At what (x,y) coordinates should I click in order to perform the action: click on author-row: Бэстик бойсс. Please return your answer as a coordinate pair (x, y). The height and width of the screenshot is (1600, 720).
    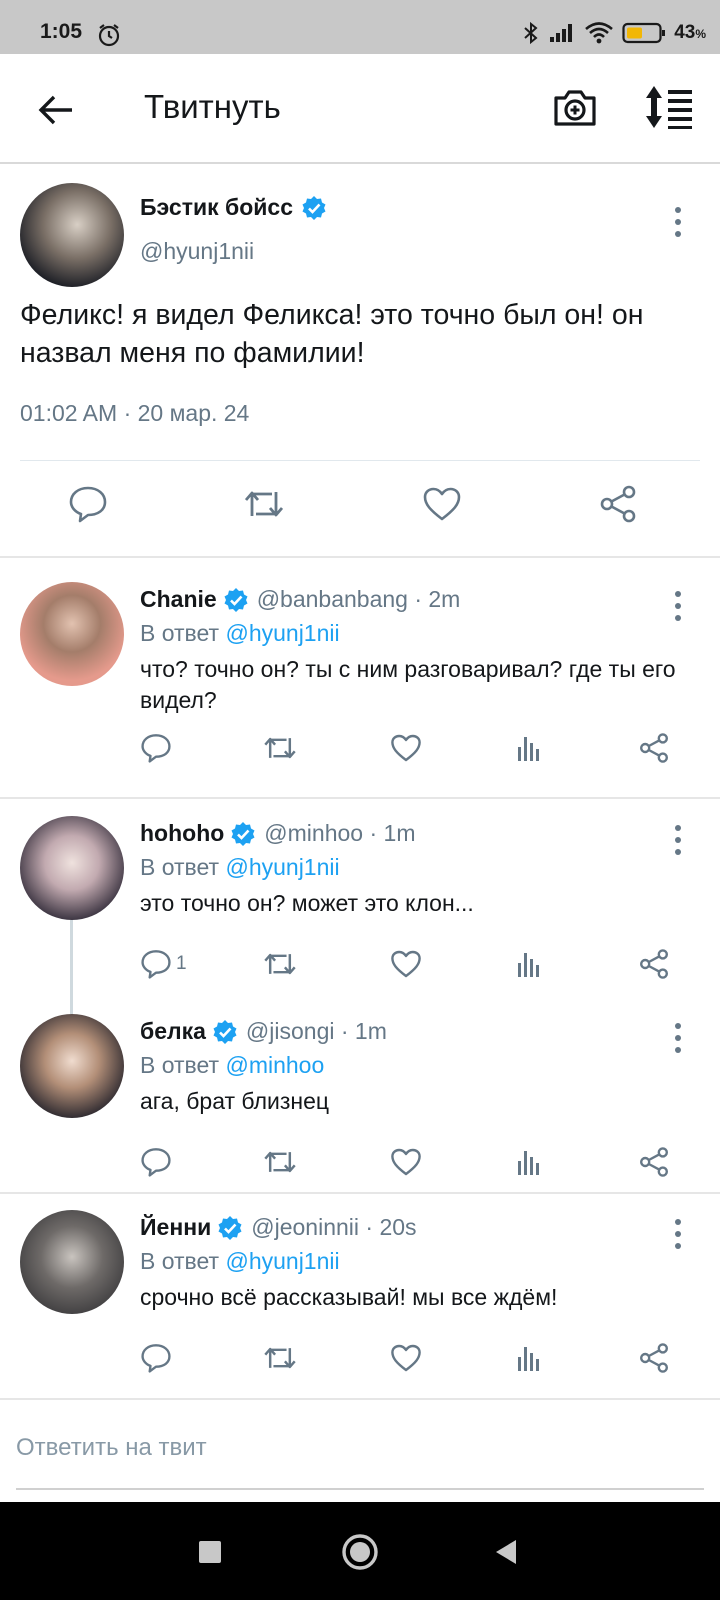
    Looking at the image, I should click on (233, 207).